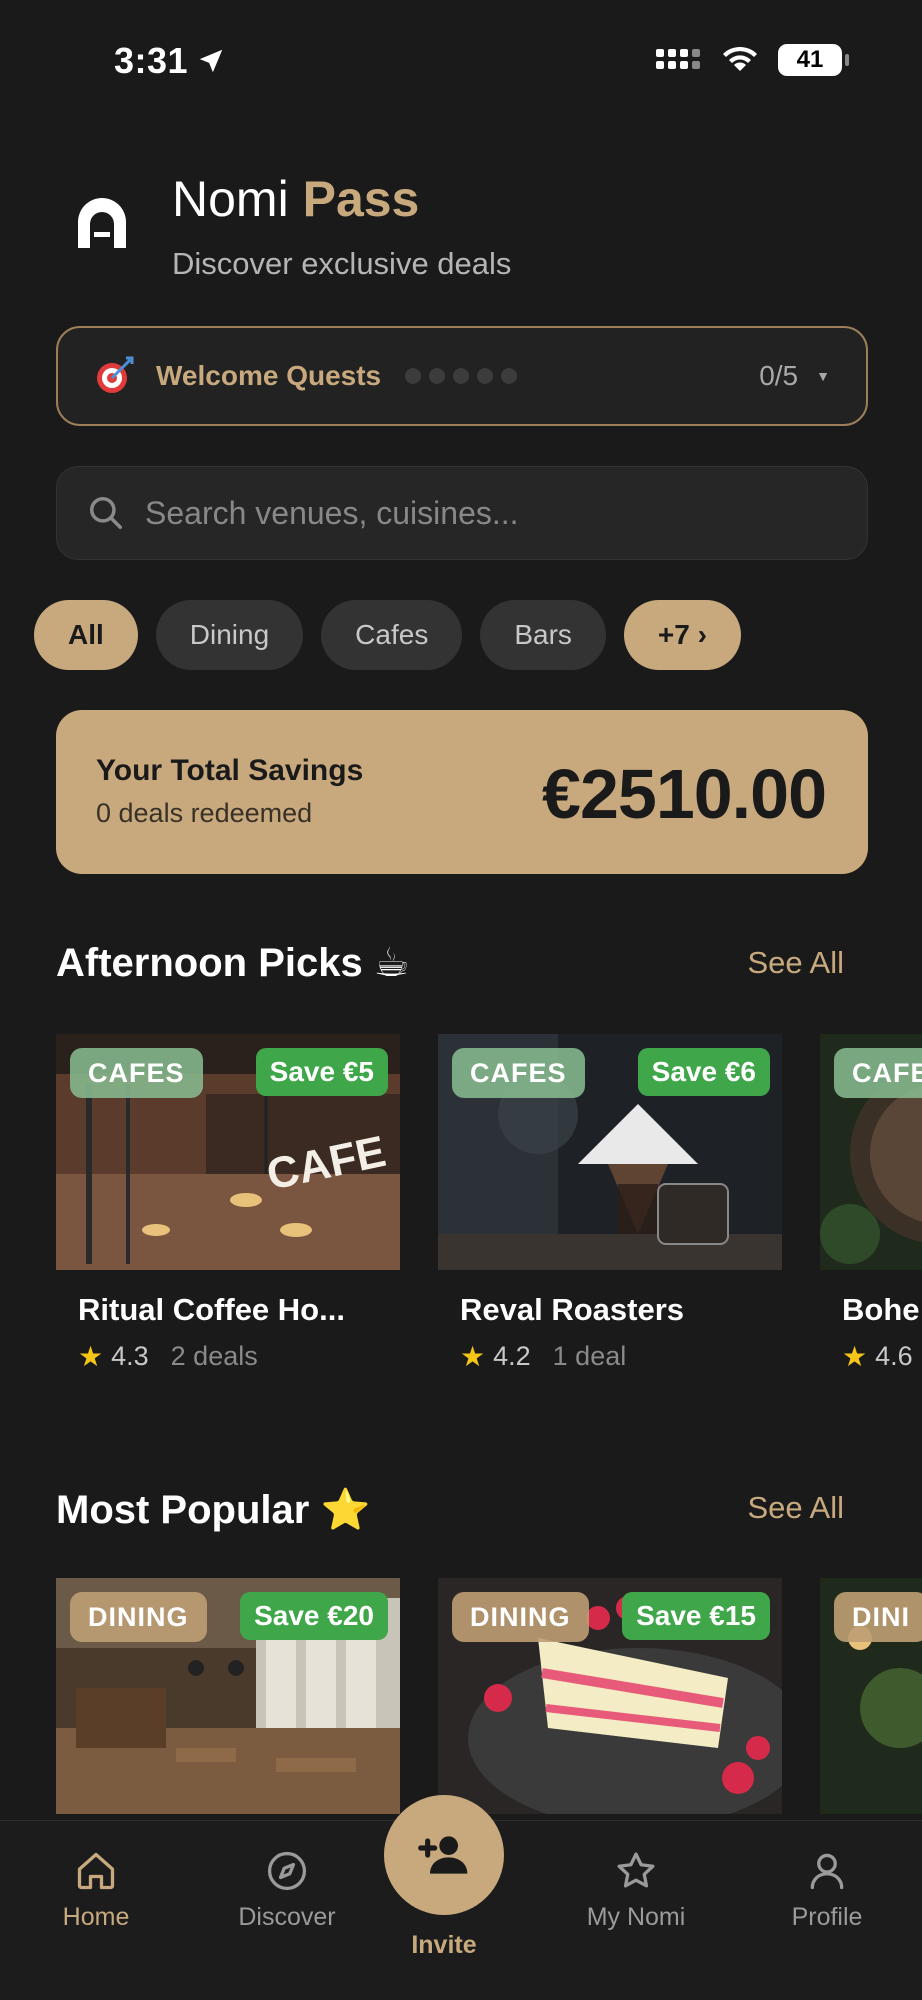 The width and height of the screenshot is (922, 2000). Describe the element at coordinates (881, 1309) in the screenshot. I see `venue-name: Bohe` at that location.